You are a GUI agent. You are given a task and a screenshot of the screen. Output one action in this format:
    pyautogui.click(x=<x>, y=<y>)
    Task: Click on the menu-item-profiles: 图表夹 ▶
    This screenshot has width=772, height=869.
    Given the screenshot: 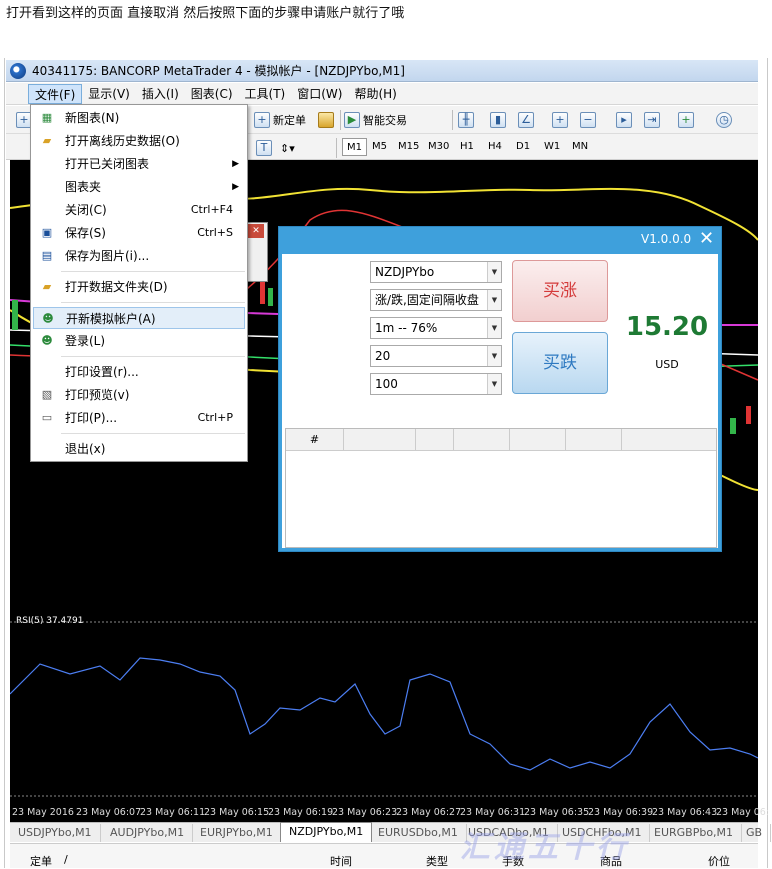 What is the action you would take?
    pyautogui.click(x=139, y=187)
    